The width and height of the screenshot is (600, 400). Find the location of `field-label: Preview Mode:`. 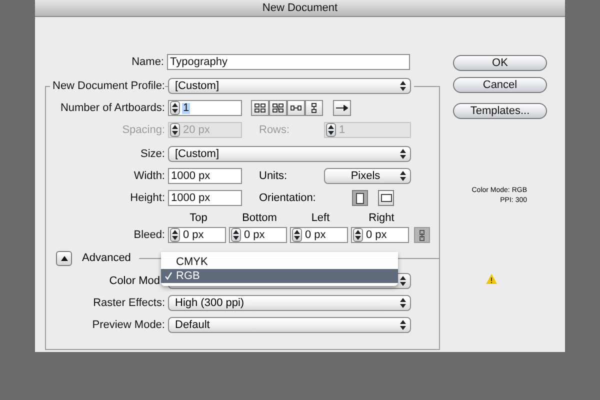

field-label: Preview Mode: is located at coordinates (128, 324).